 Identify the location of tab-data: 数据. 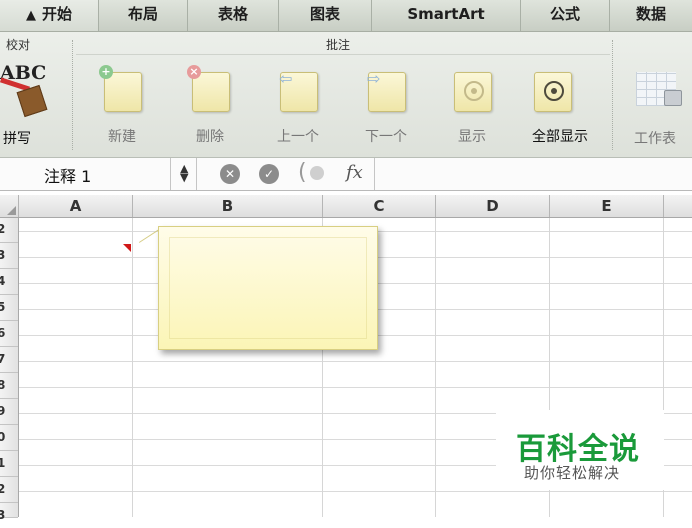
(651, 15).